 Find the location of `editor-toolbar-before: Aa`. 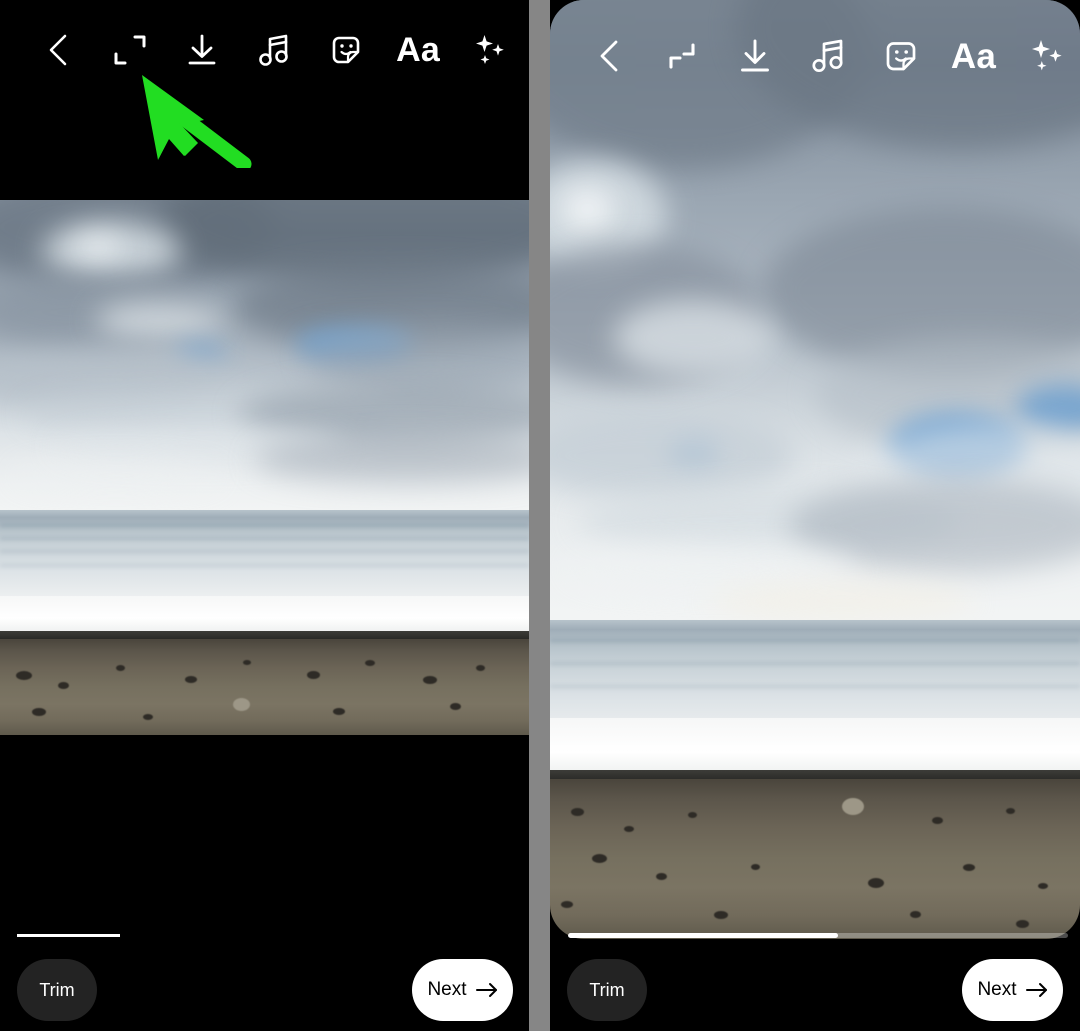

editor-toolbar-before: Aa is located at coordinates (264, 50).